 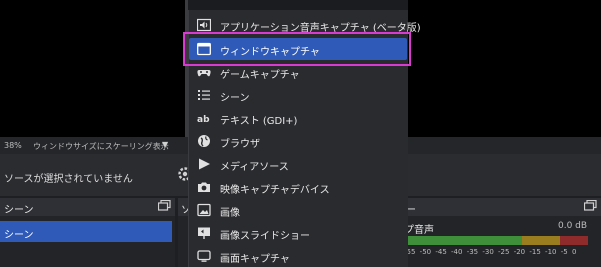 I want to click on volume-scale-tick: -40, so click(x=459, y=252).